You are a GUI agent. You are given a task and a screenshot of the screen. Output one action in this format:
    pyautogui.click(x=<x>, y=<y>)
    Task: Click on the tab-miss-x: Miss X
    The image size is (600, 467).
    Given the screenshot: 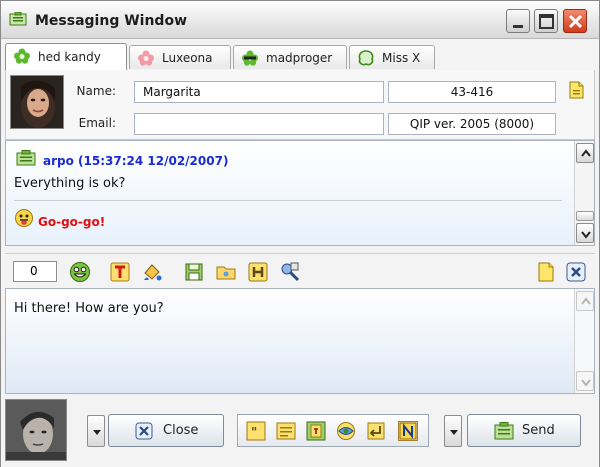 What is the action you would take?
    pyautogui.click(x=392, y=57)
    